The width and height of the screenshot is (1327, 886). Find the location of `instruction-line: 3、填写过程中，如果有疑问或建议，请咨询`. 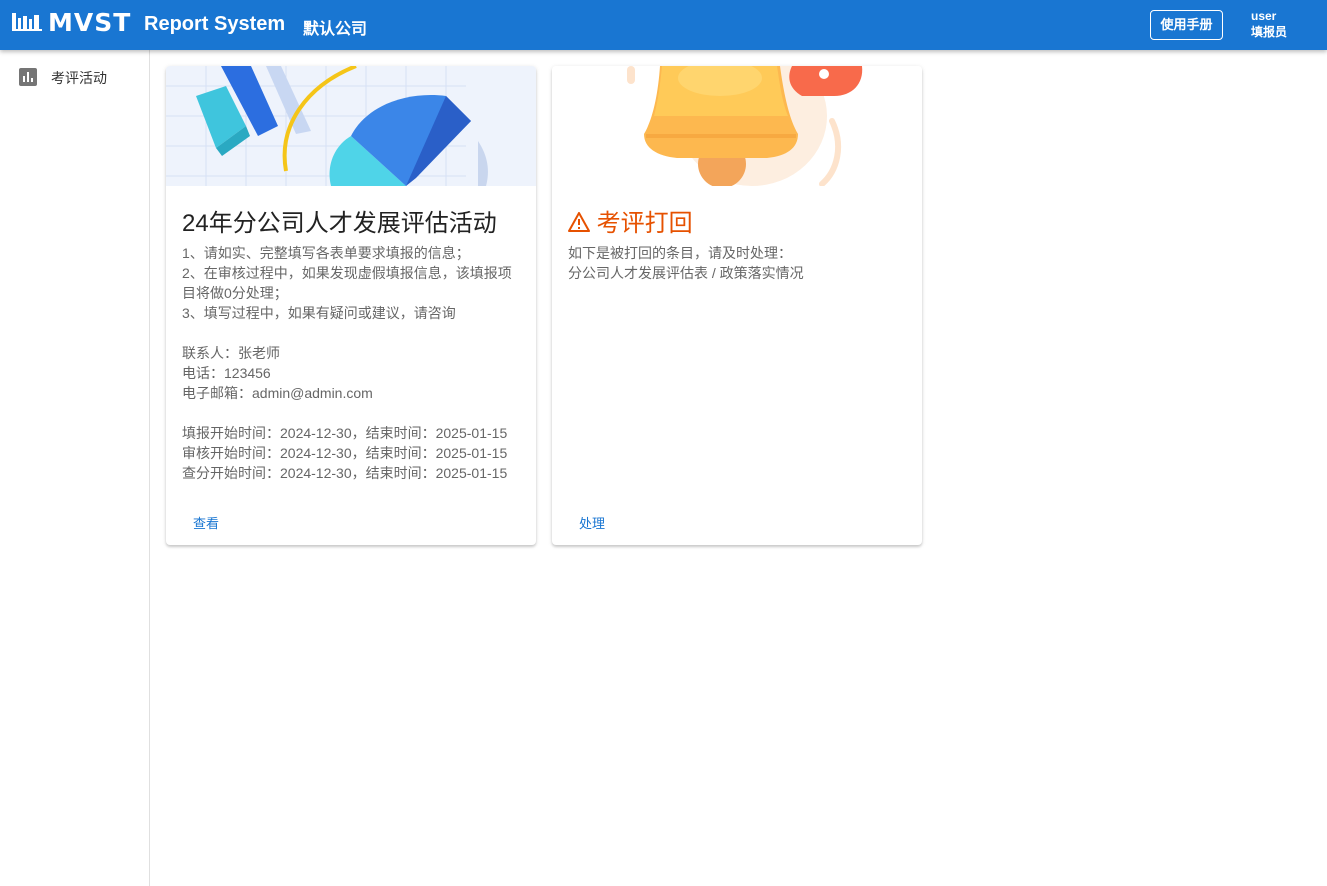

instruction-line: 3、填写过程中，如果有疑问或建议，请咨询 is located at coordinates (319, 313).